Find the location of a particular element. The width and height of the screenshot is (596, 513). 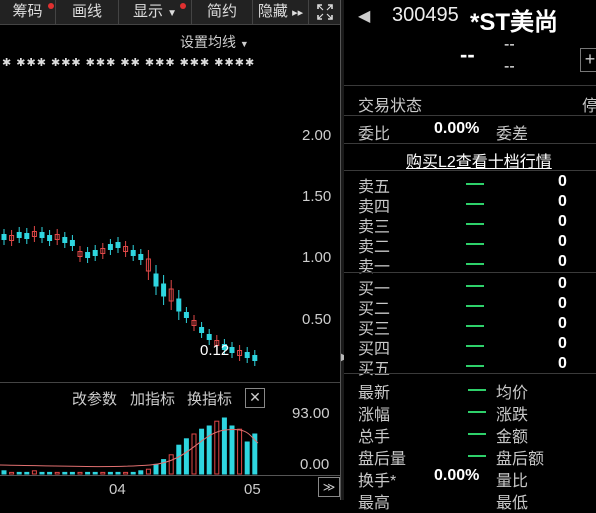

trade-status-value: 停 is located at coordinates (589, 106).